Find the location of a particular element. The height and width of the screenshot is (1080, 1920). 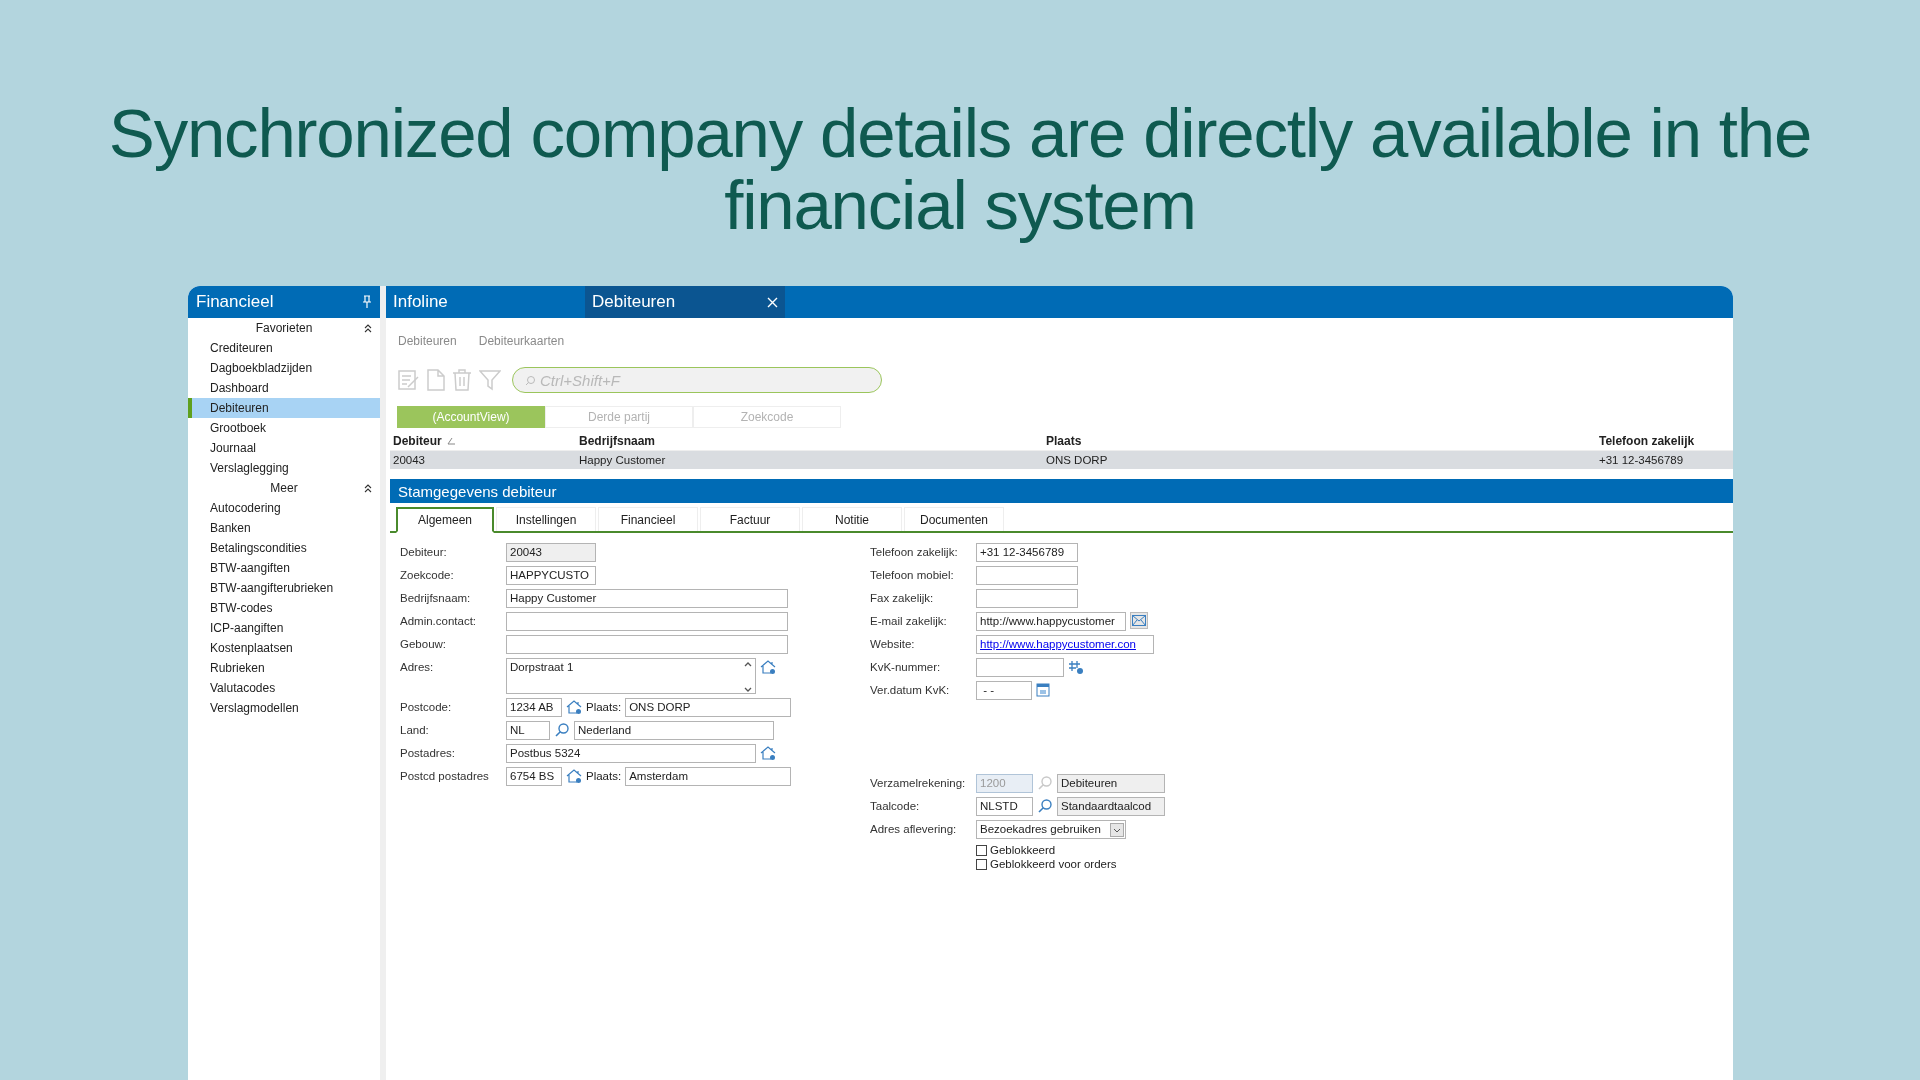

form-tab: Factuur is located at coordinates (750, 519).